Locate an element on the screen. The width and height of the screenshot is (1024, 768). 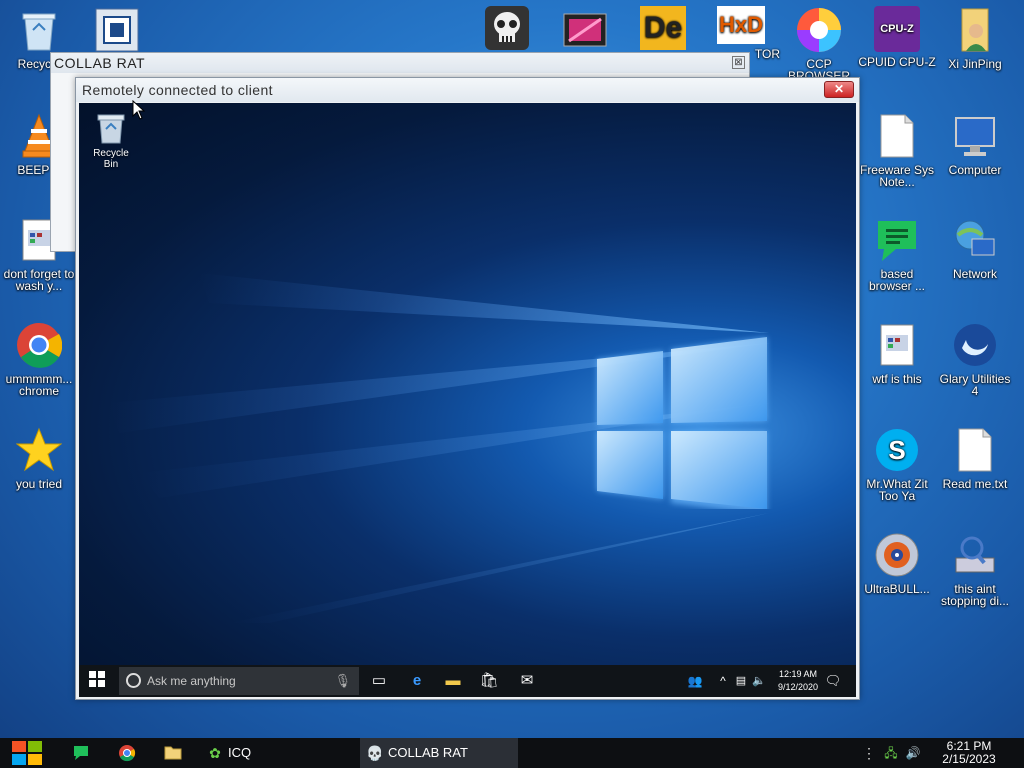
desktop-icon-virtualbox is located at coordinates (117, 32).